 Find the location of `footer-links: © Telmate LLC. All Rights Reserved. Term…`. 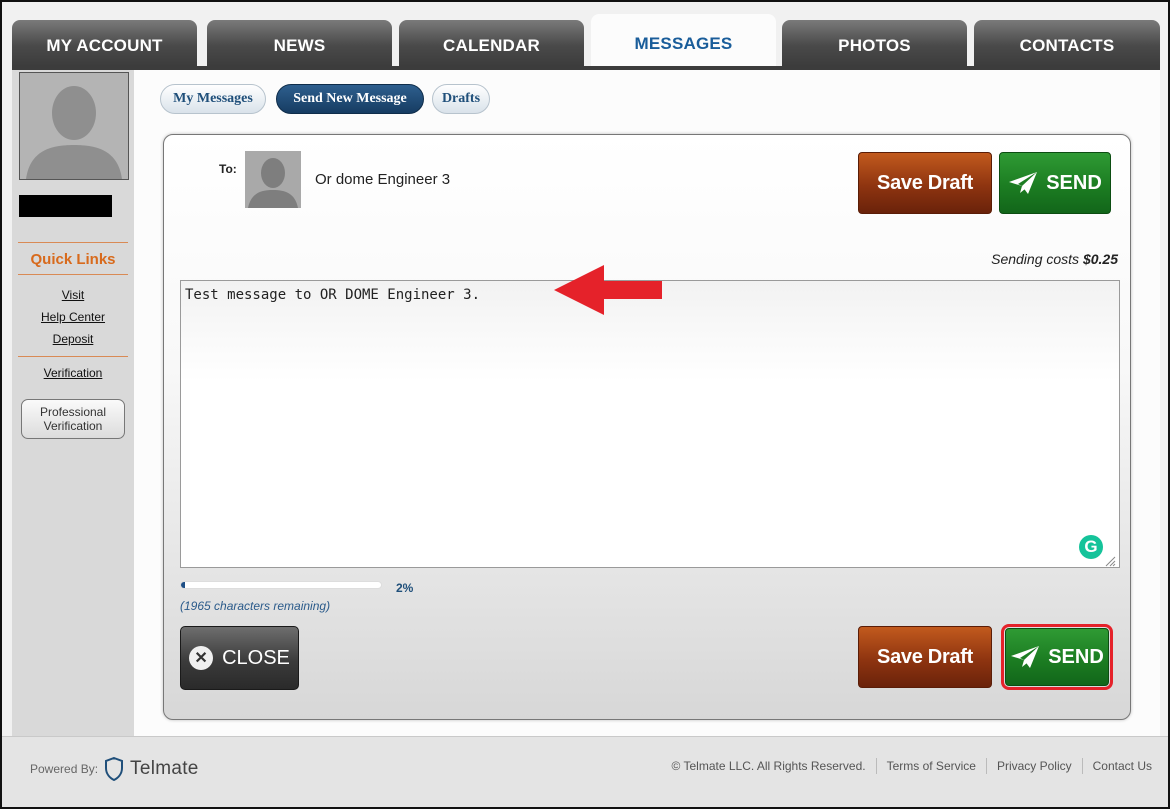

footer-links: © Telmate LLC. All Rights Reserved. Term… is located at coordinates (912, 766).